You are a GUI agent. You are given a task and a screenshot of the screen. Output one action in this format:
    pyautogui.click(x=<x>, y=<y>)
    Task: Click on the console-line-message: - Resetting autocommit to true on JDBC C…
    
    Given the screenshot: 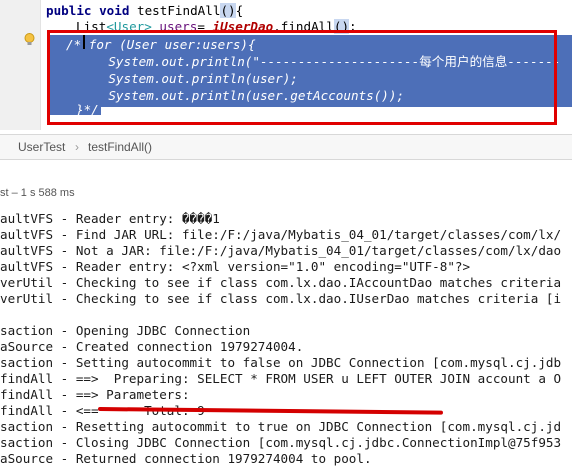 What is the action you would take?
    pyautogui.click(x=307, y=426)
    